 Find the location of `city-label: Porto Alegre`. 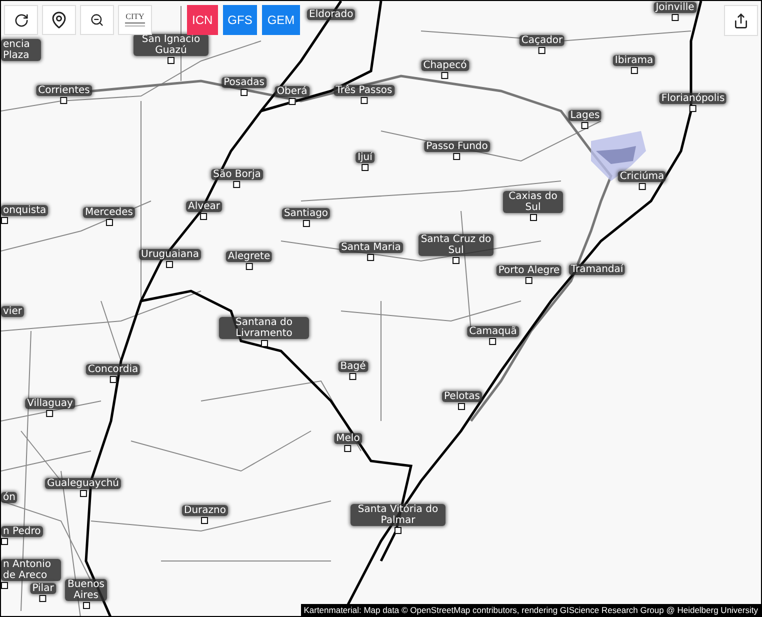

city-label: Porto Alegre is located at coordinates (529, 270).